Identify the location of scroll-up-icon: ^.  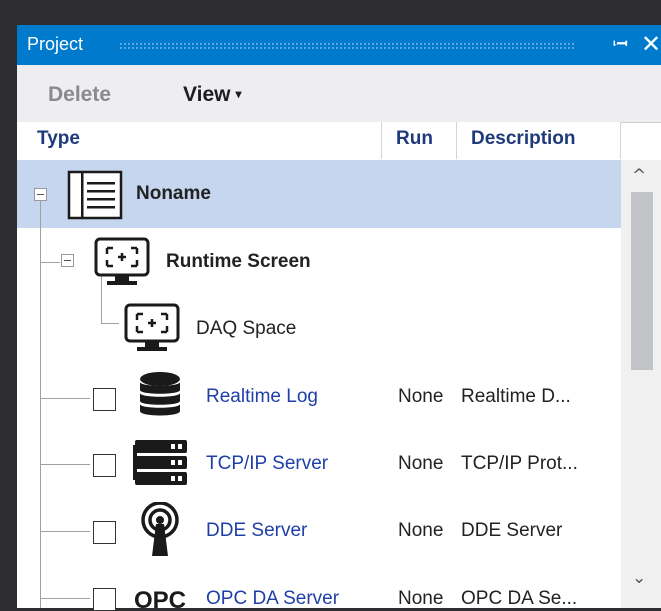
(639, 176).